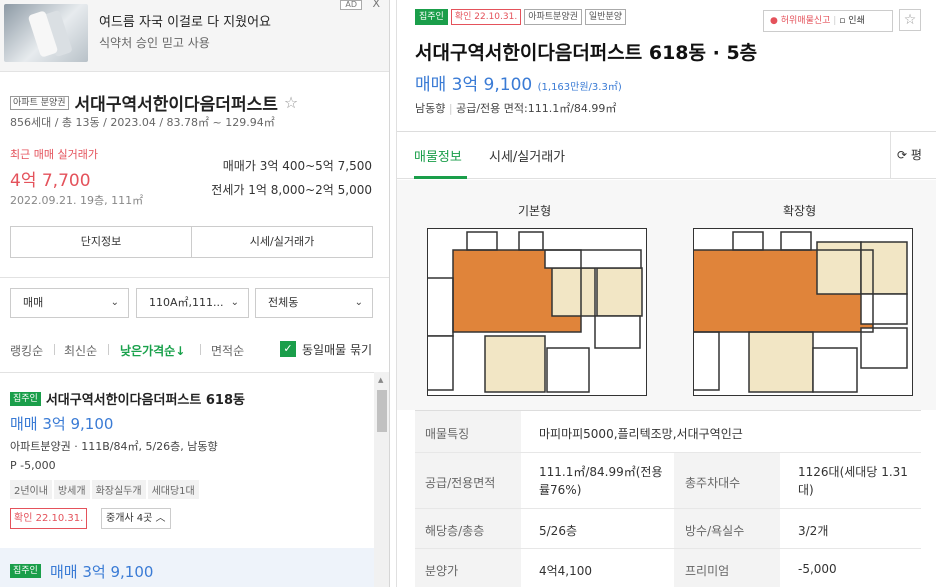 The height and width of the screenshot is (587, 936). Describe the element at coordinates (26, 350) in the screenshot. I see `sort-ranking: 랭킹순` at that location.